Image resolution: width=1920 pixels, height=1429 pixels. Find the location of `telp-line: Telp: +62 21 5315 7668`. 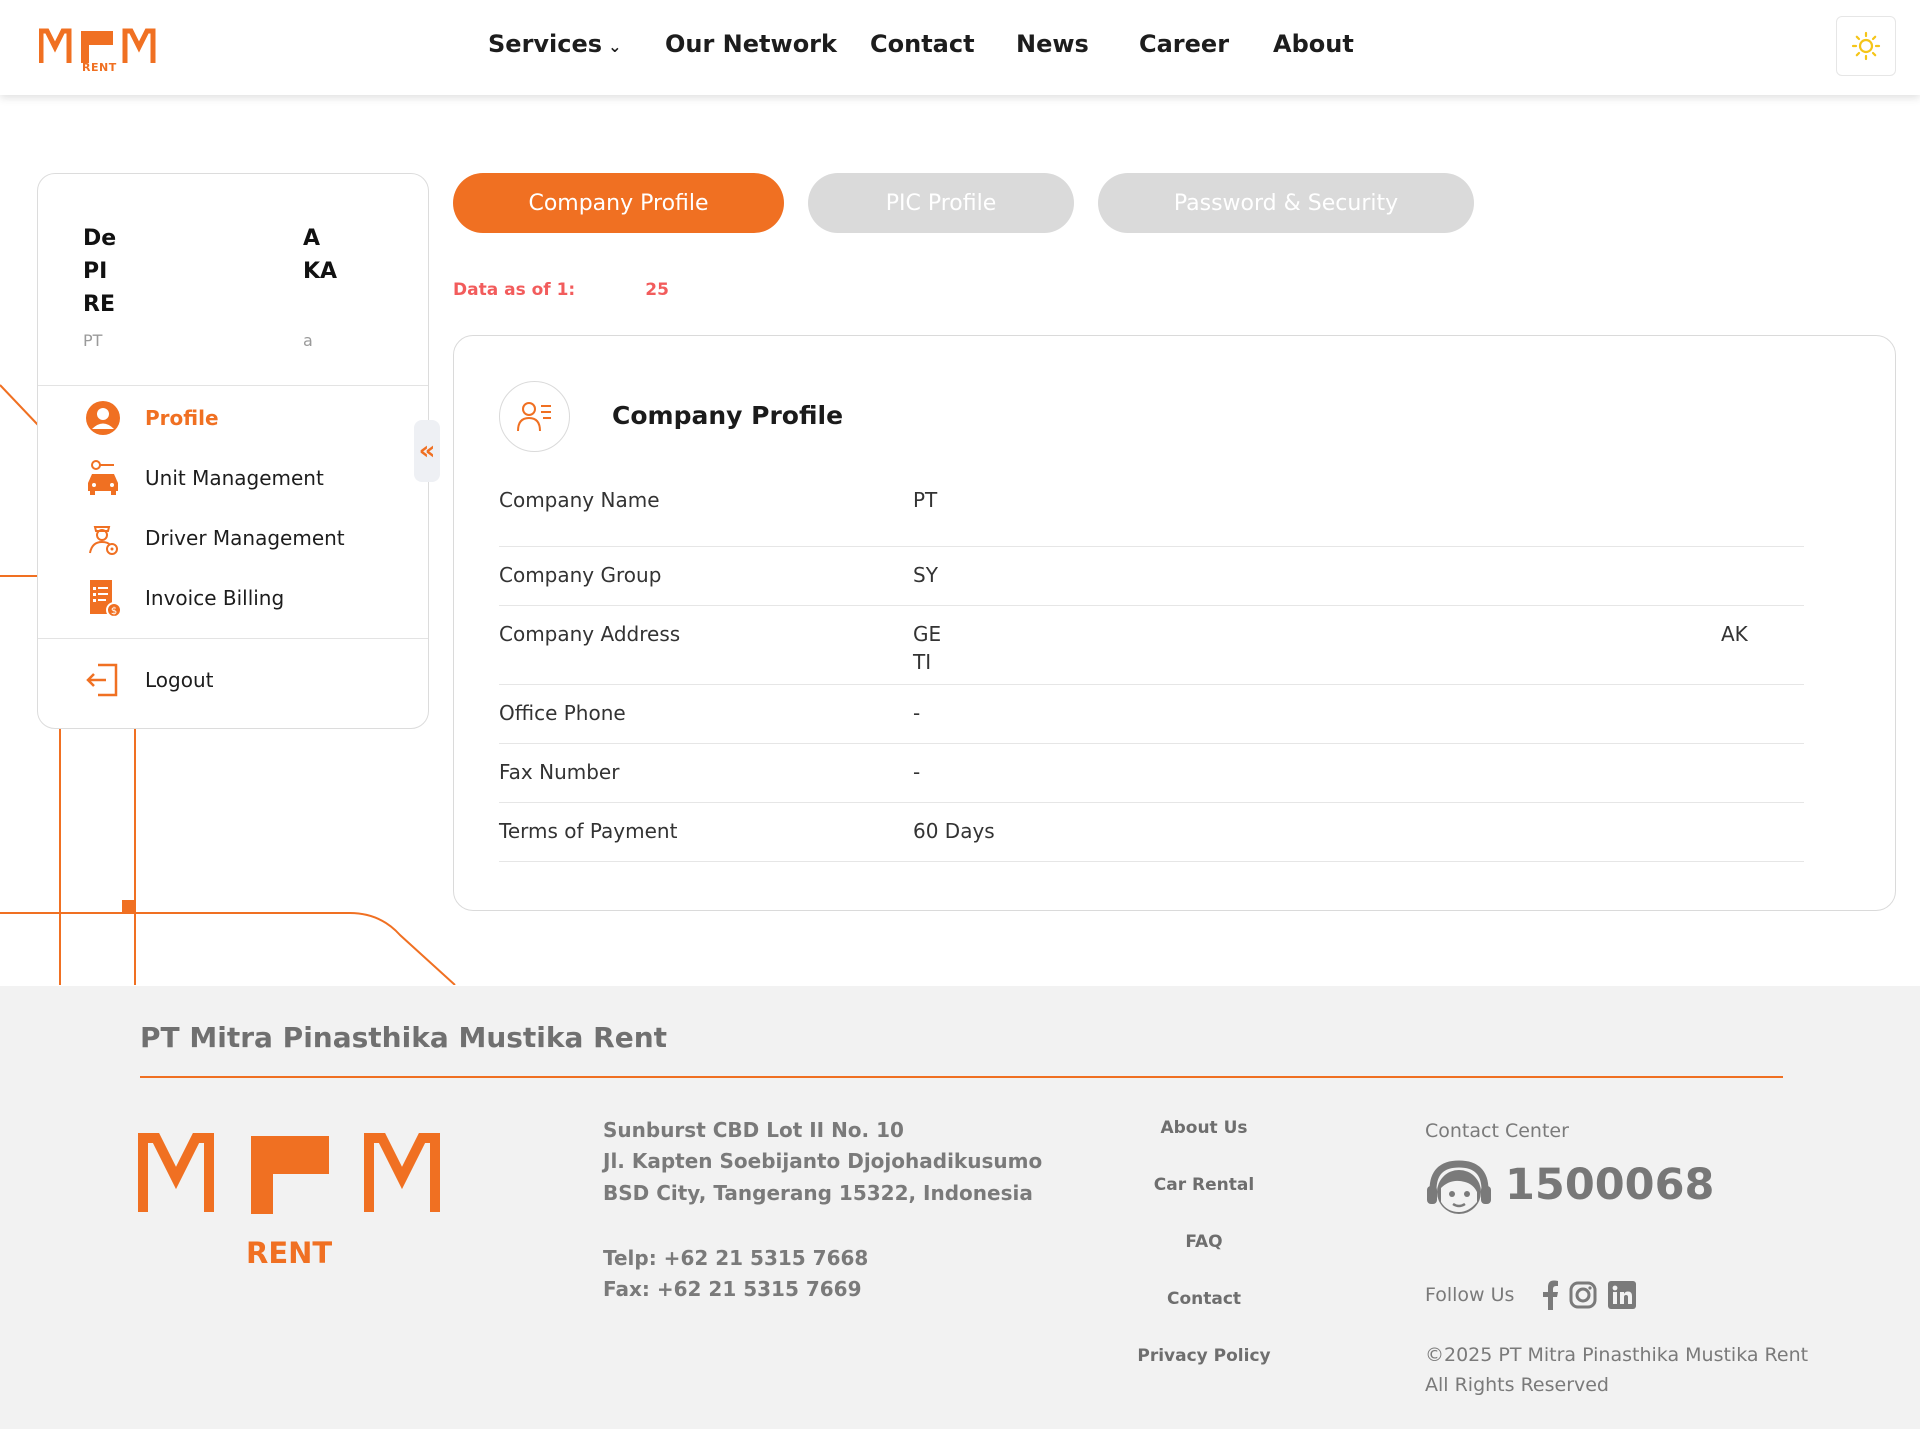

telp-line: Telp: +62 21 5315 7668 is located at coordinates (736, 1258).